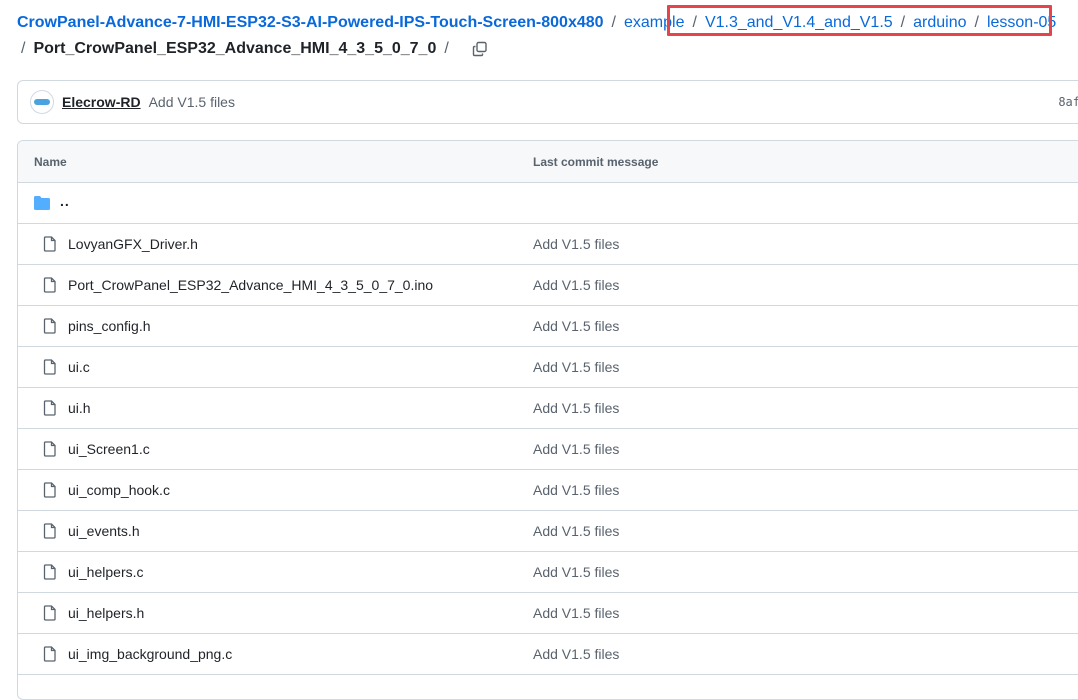 This screenshot has height=700, width=1078. I want to click on file-name-link: ui.h, so click(79, 408).